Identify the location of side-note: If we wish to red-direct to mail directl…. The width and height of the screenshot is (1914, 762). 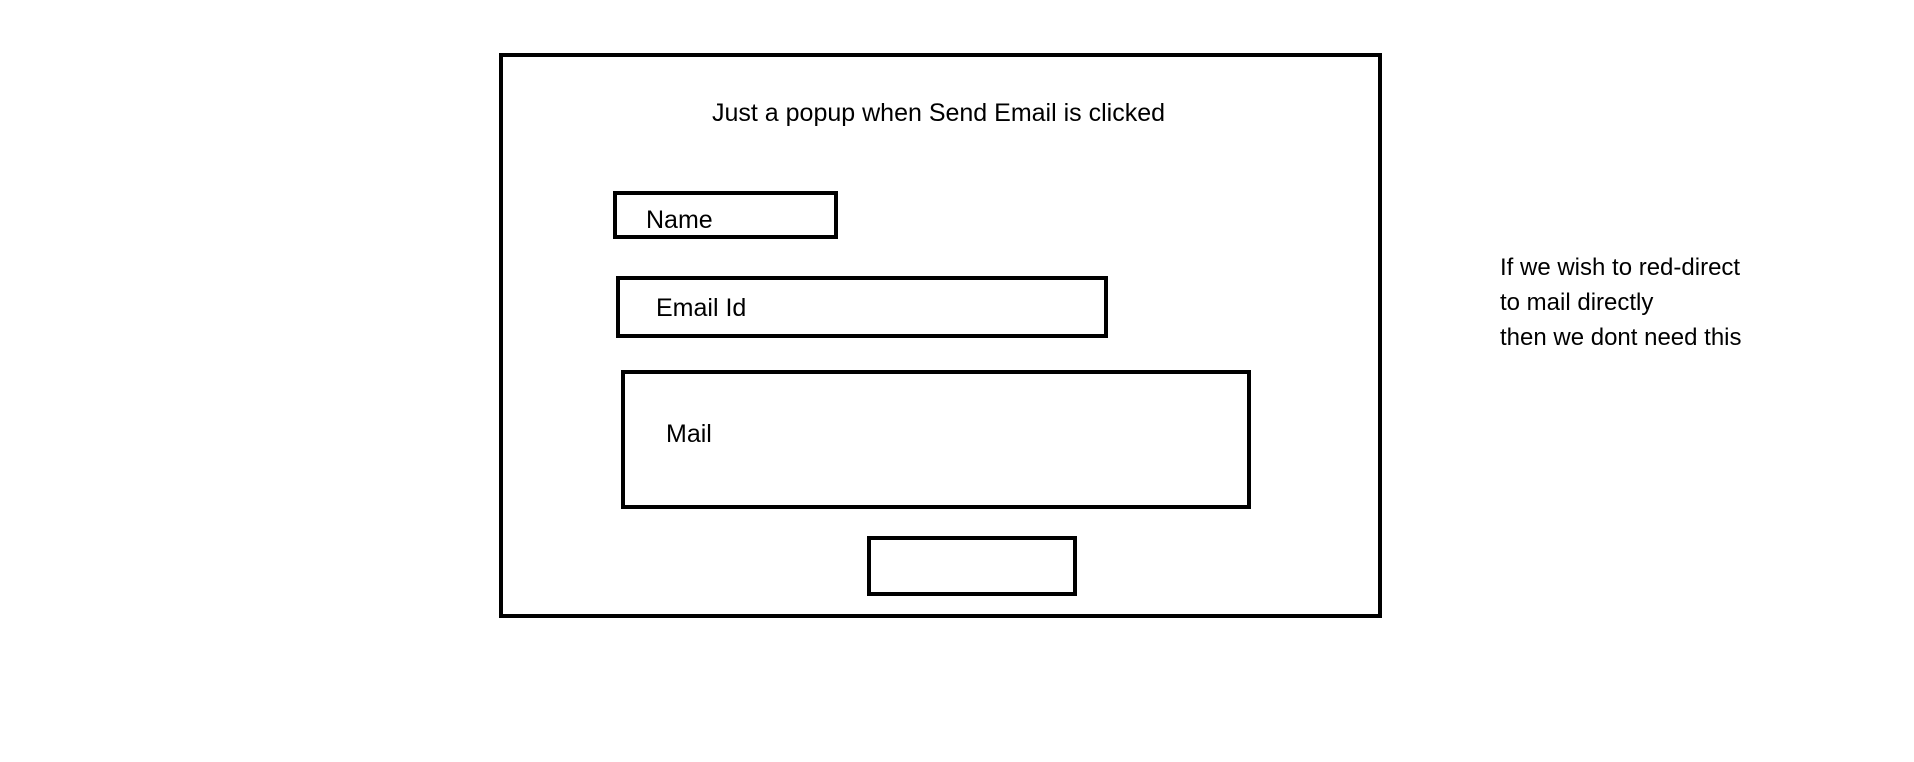
(1621, 302).